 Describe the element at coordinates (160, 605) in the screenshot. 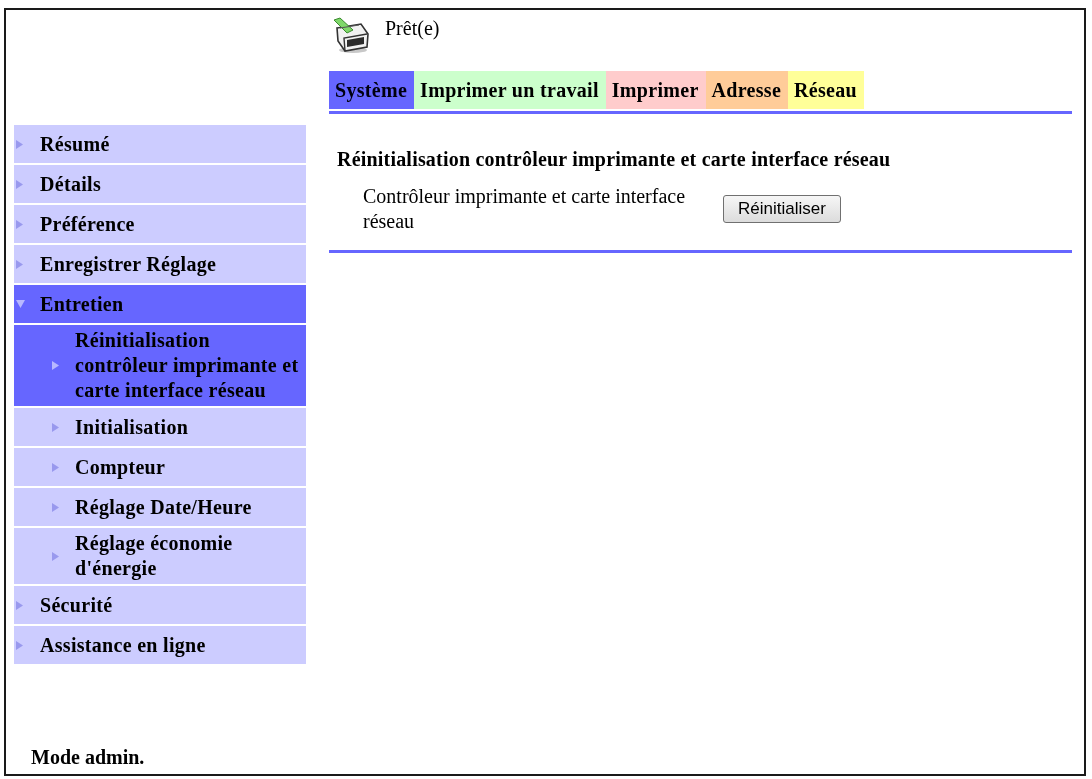

I see `sidebar-item: Sécurité` at that location.